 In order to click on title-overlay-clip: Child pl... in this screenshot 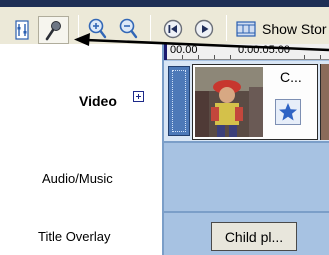, I will do `click(254, 236)`.